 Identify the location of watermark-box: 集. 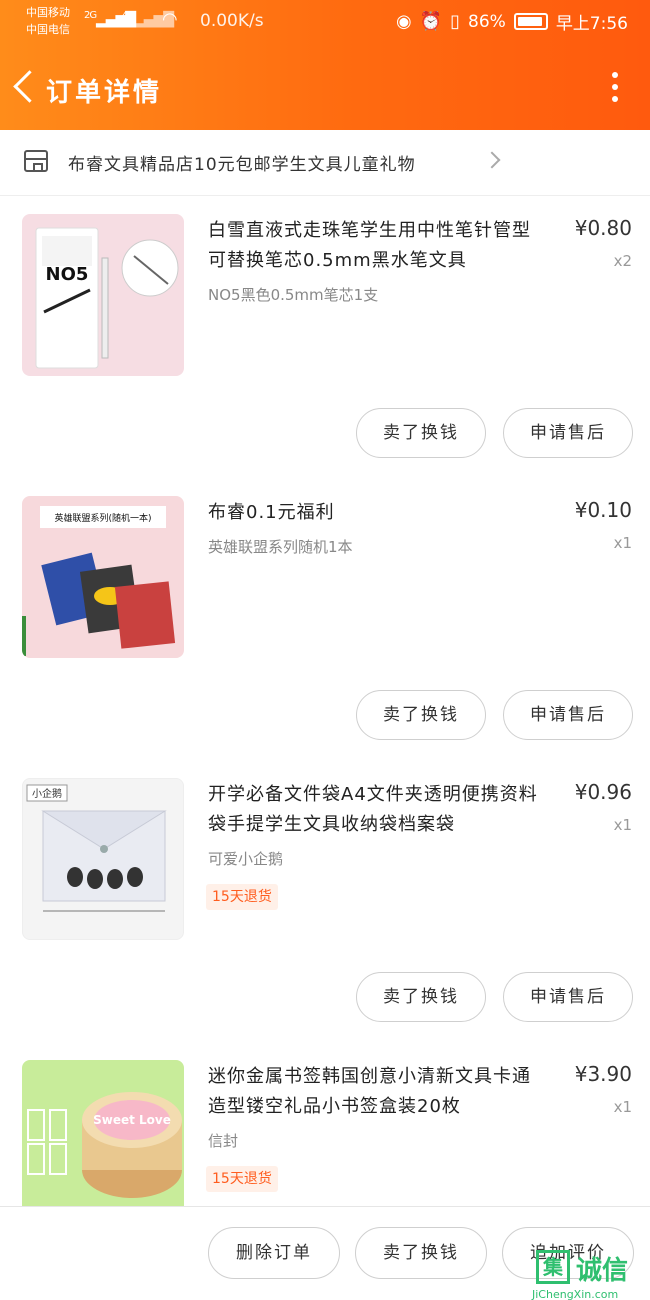
(553, 1267).